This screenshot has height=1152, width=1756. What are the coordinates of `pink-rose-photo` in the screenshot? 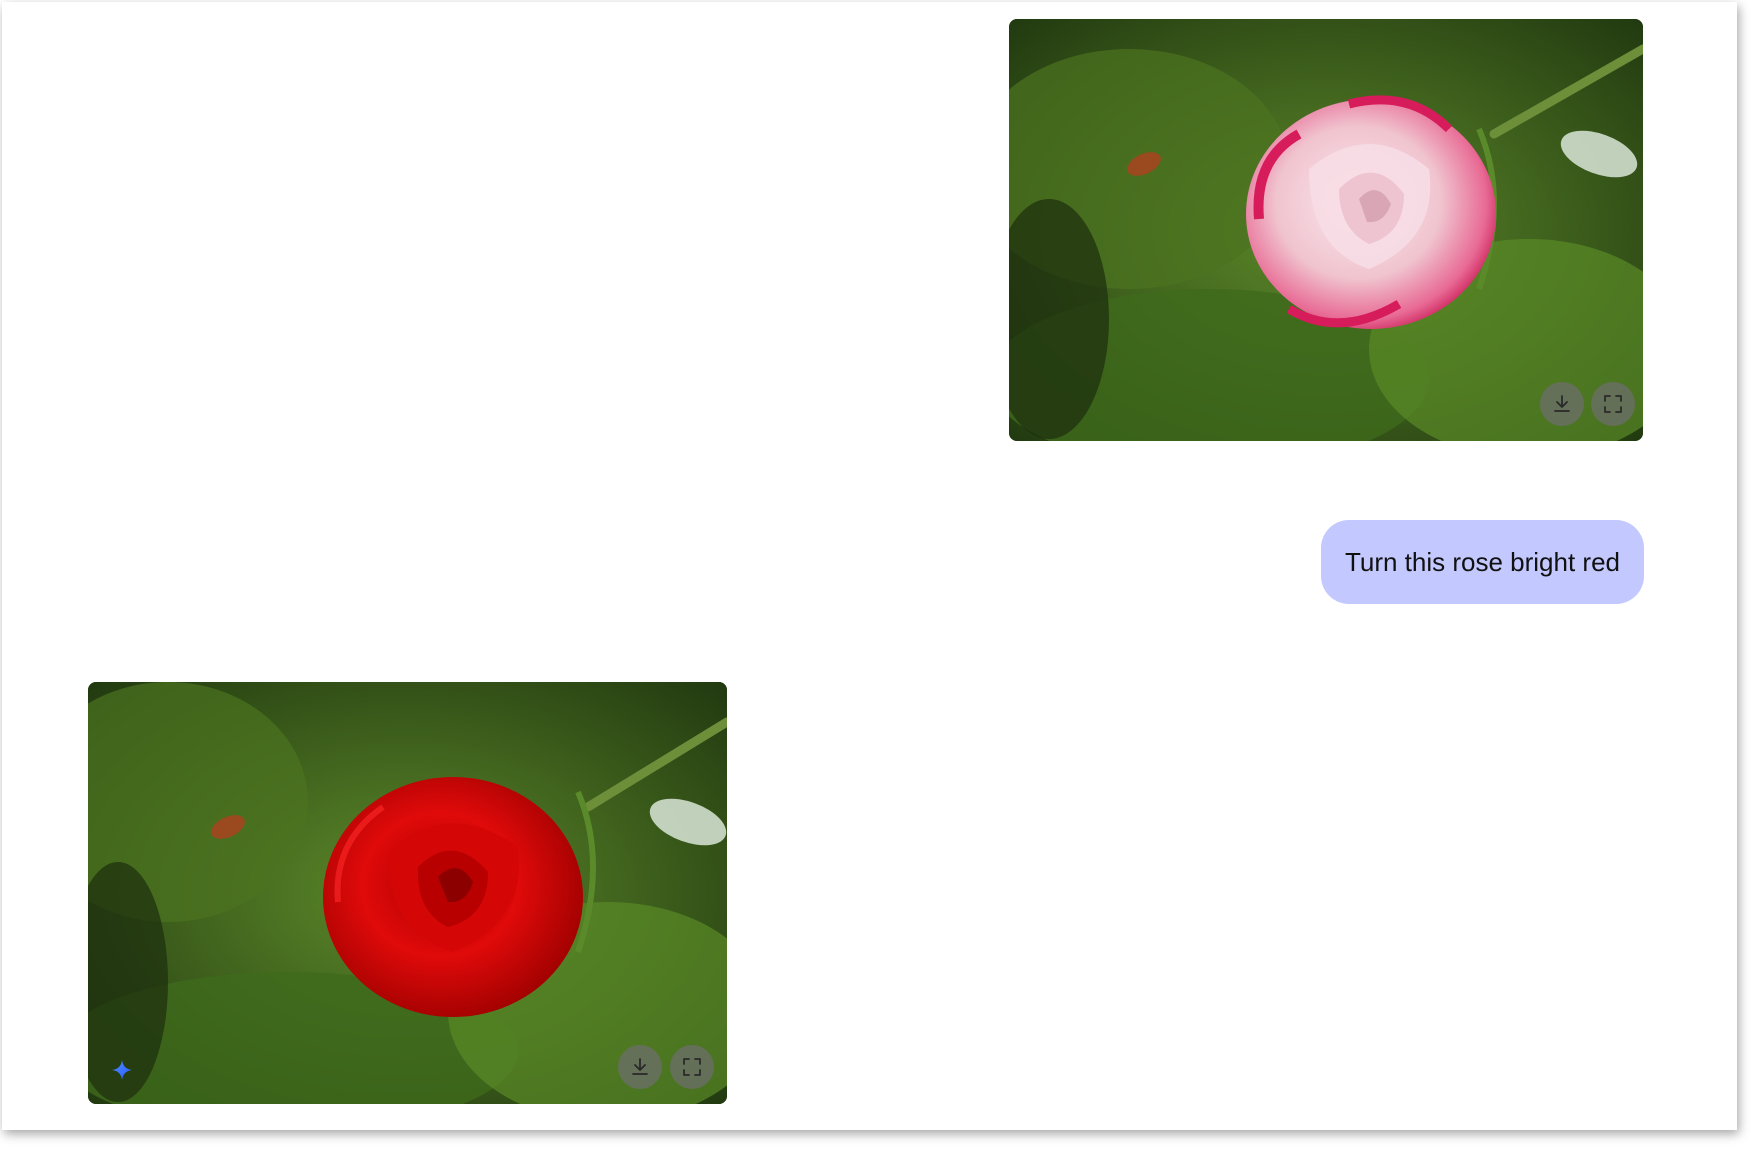 It's located at (1326, 230).